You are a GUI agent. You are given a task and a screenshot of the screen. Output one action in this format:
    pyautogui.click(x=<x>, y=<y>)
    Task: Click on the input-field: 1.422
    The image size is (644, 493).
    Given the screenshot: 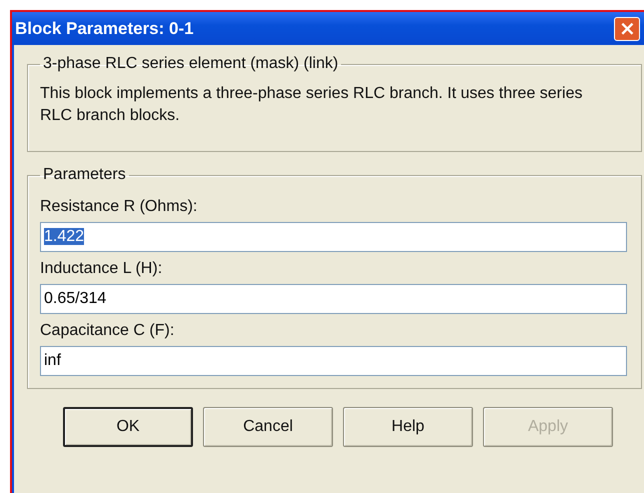 What is the action you would take?
    pyautogui.click(x=333, y=237)
    